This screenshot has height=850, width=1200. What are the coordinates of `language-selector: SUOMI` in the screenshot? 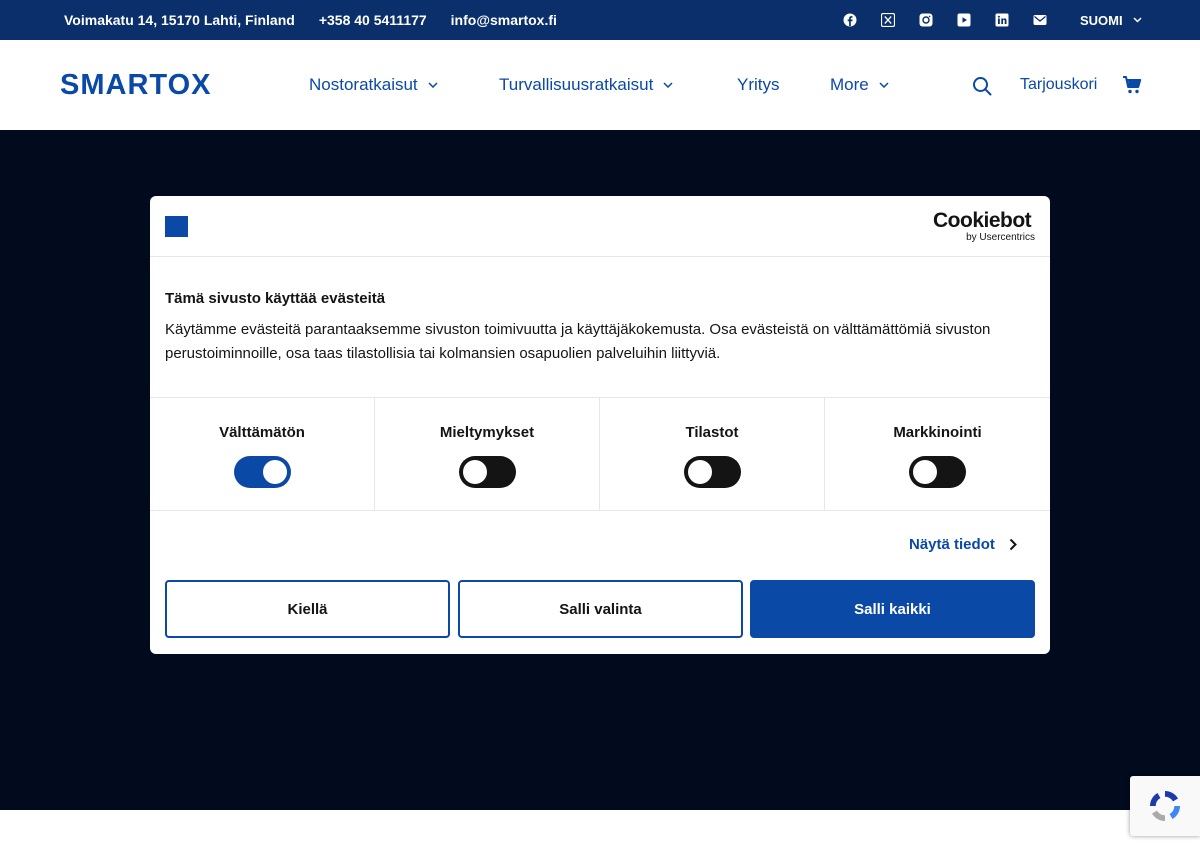 It's located at (1111, 20).